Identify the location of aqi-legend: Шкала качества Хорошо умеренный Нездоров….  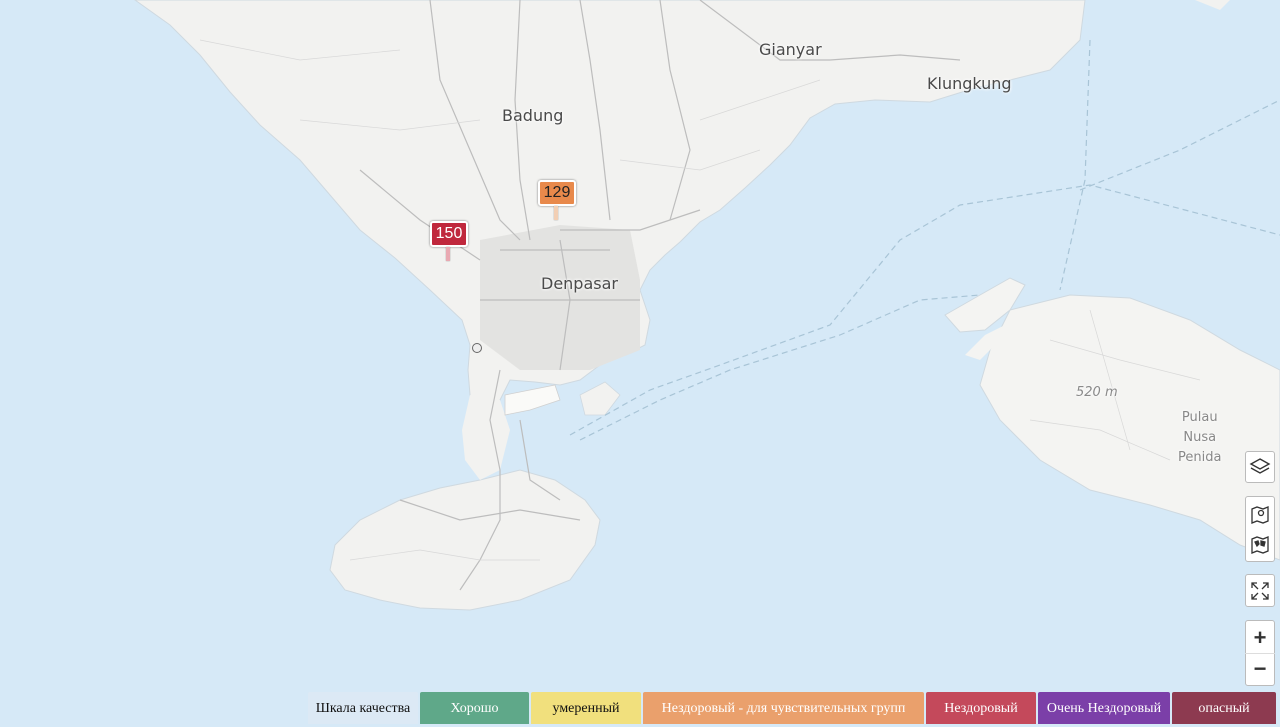
(794, 709).